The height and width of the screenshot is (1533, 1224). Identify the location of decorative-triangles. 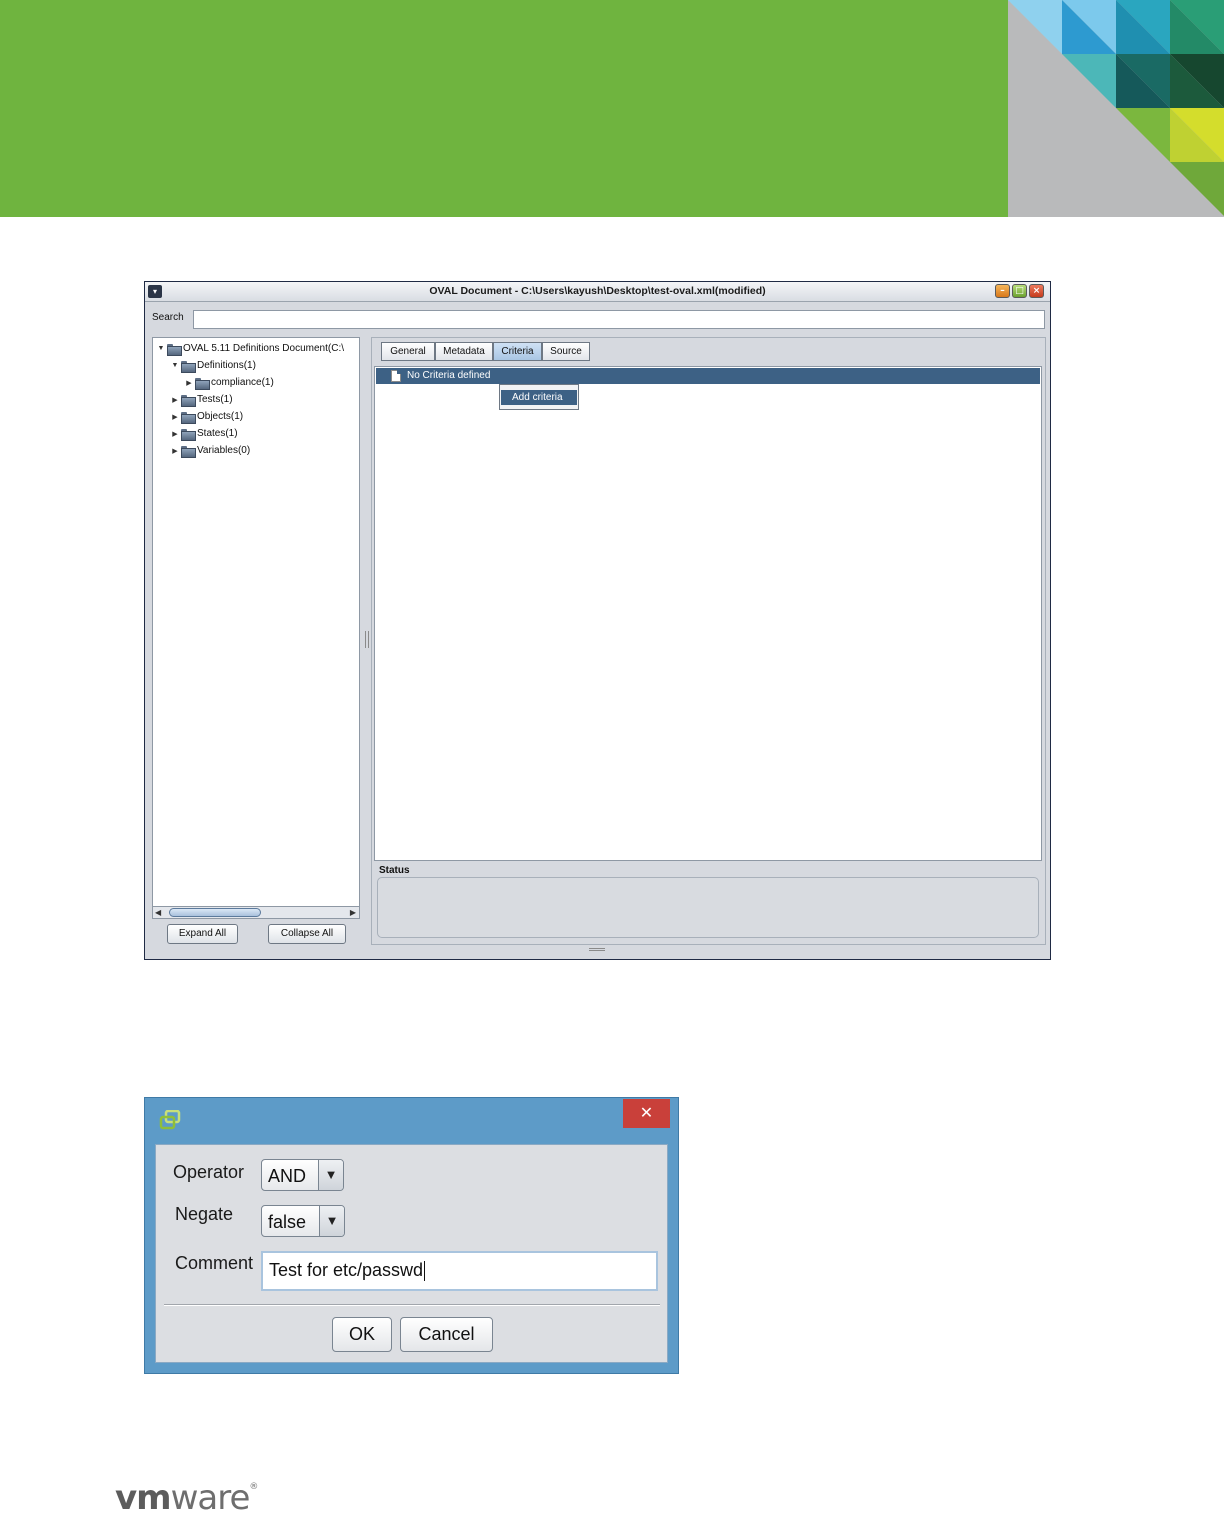
(1116, 108).